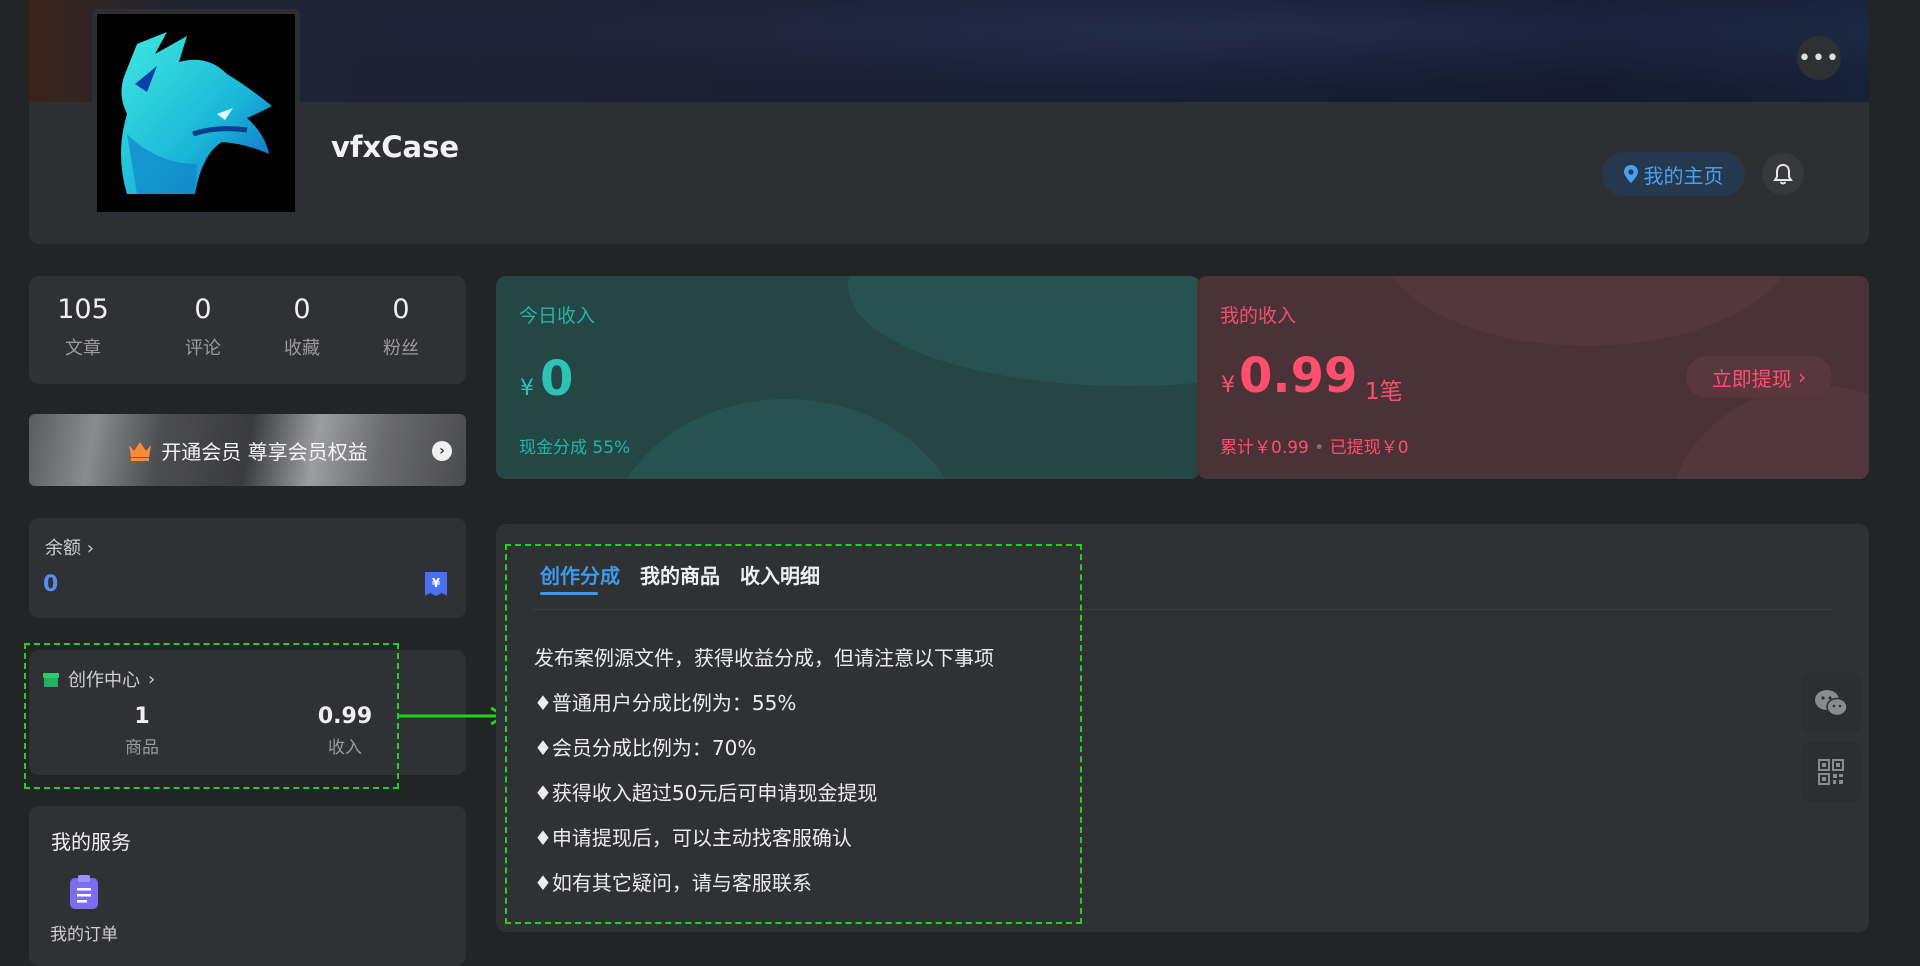 Image resolution: width=1920 pixels, height=966 pixels. What do you see at coordinates (1630, 174) in the screenshot?
I see `map-pin-icon` at bounding box center [1630, 174].